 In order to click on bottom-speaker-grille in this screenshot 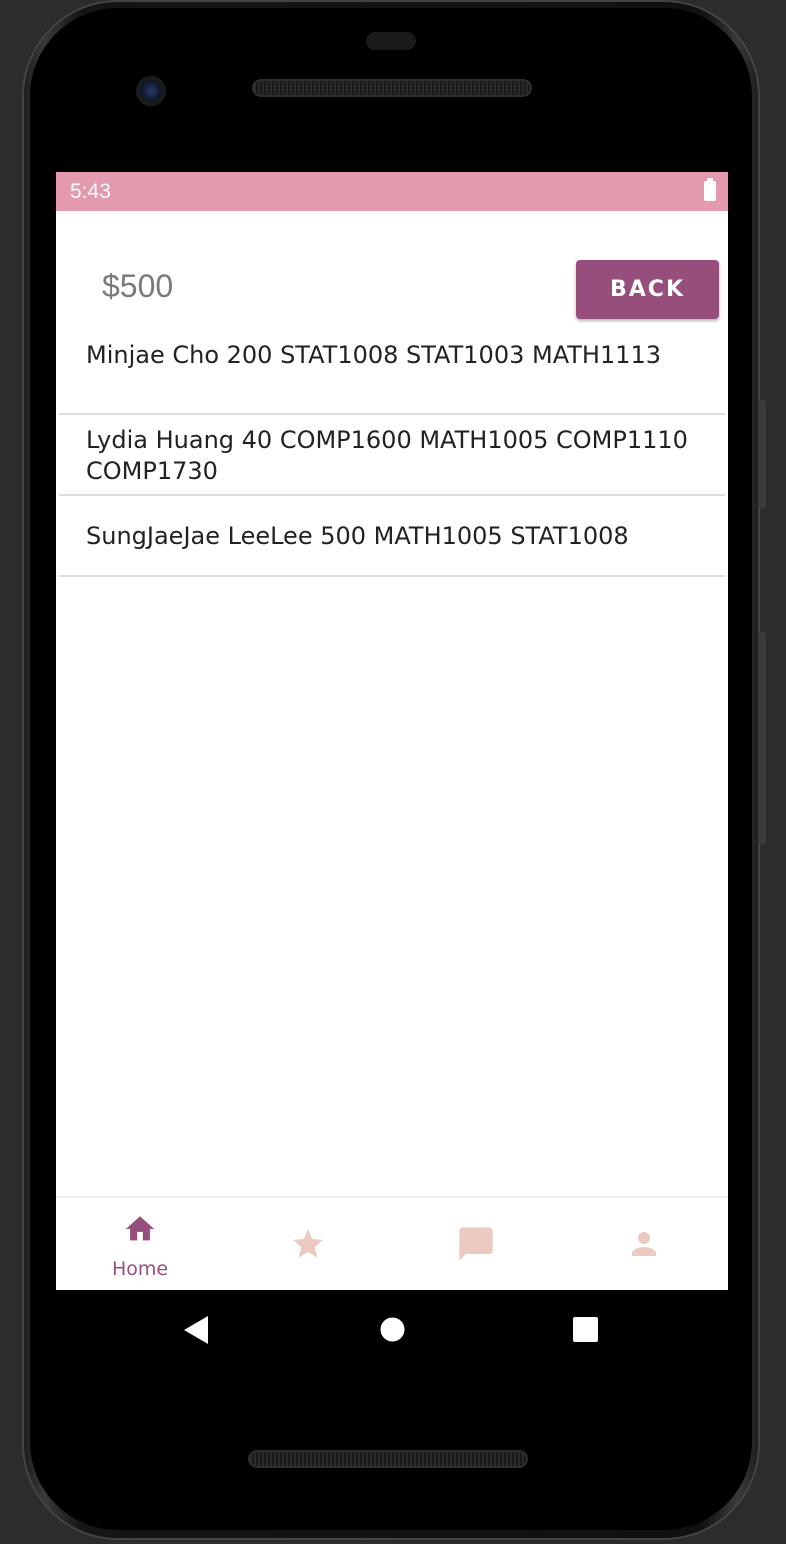, I will do `click(388, 1459)`.